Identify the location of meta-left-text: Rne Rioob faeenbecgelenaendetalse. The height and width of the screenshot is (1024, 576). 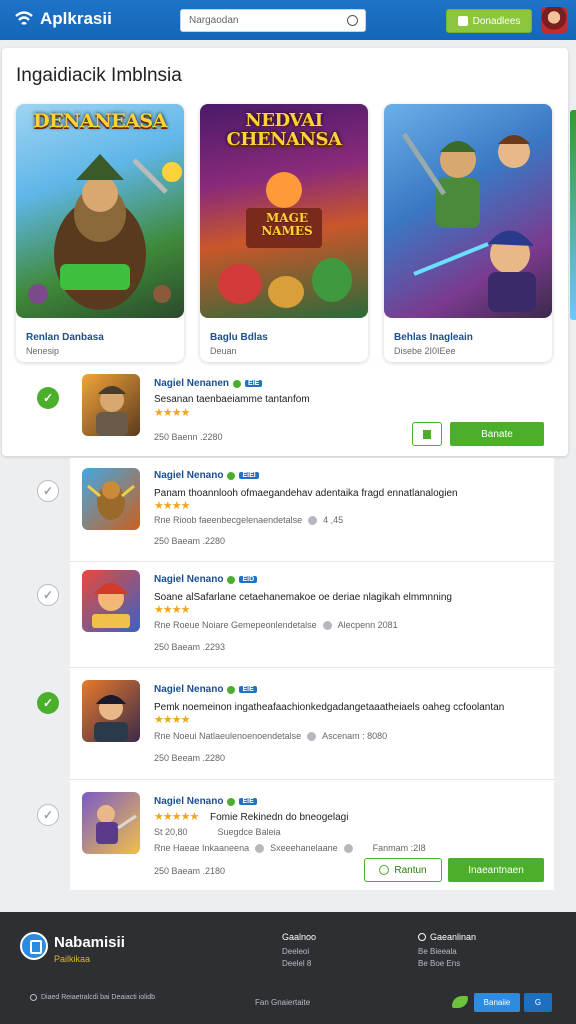
(228, 520).